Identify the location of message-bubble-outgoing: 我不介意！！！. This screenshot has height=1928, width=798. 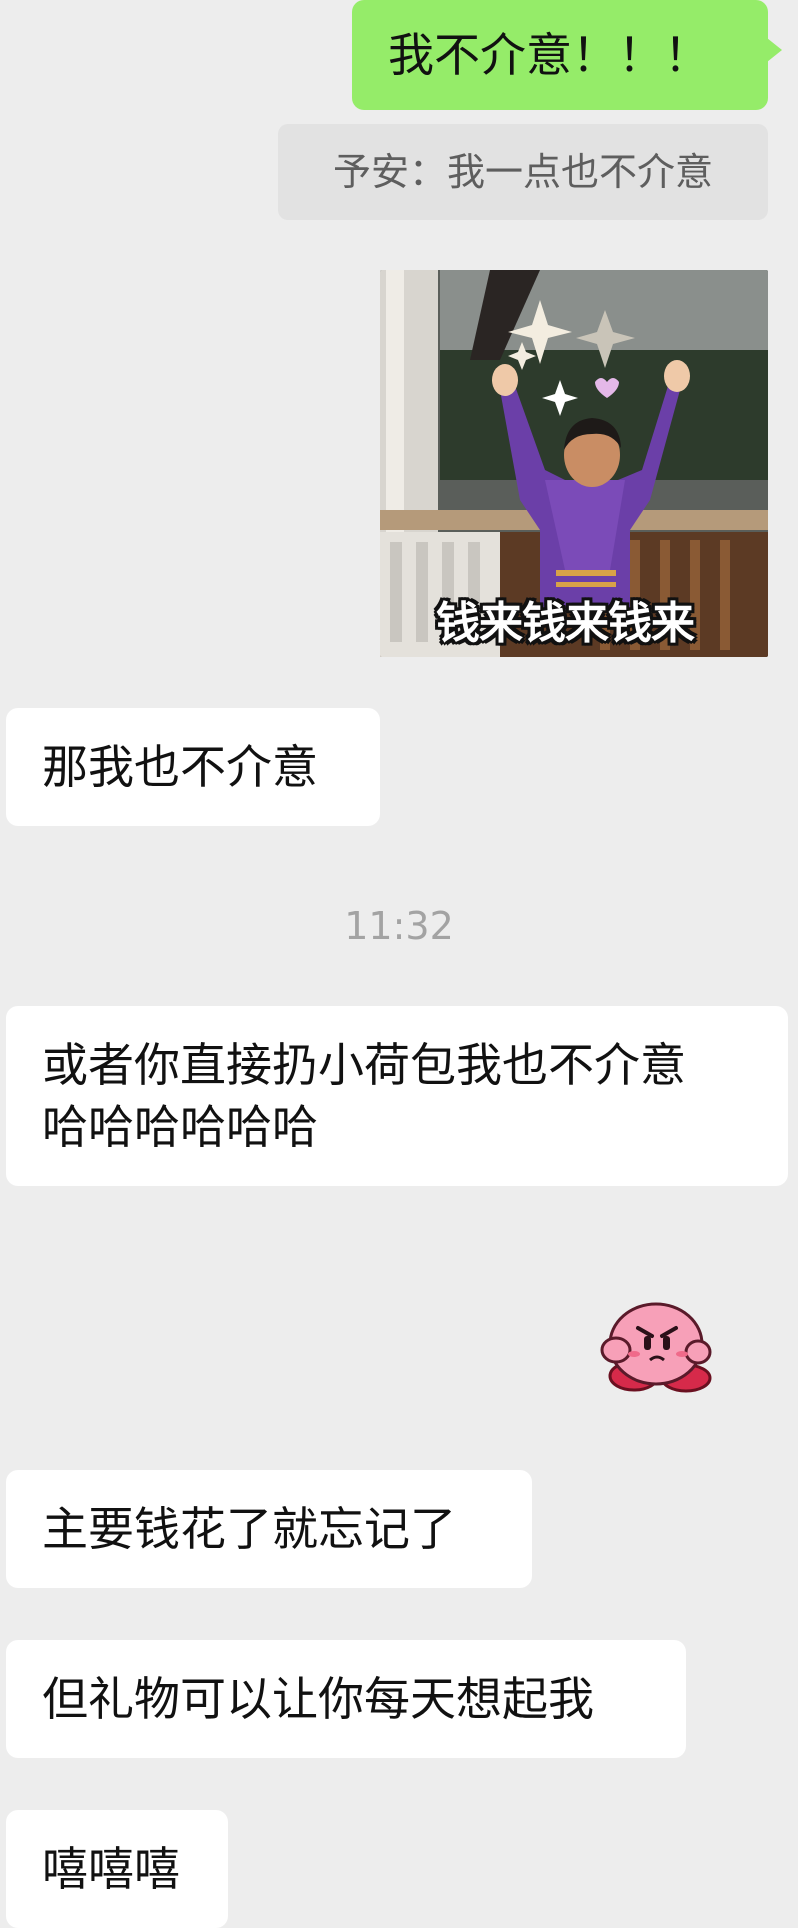
(567, 55).